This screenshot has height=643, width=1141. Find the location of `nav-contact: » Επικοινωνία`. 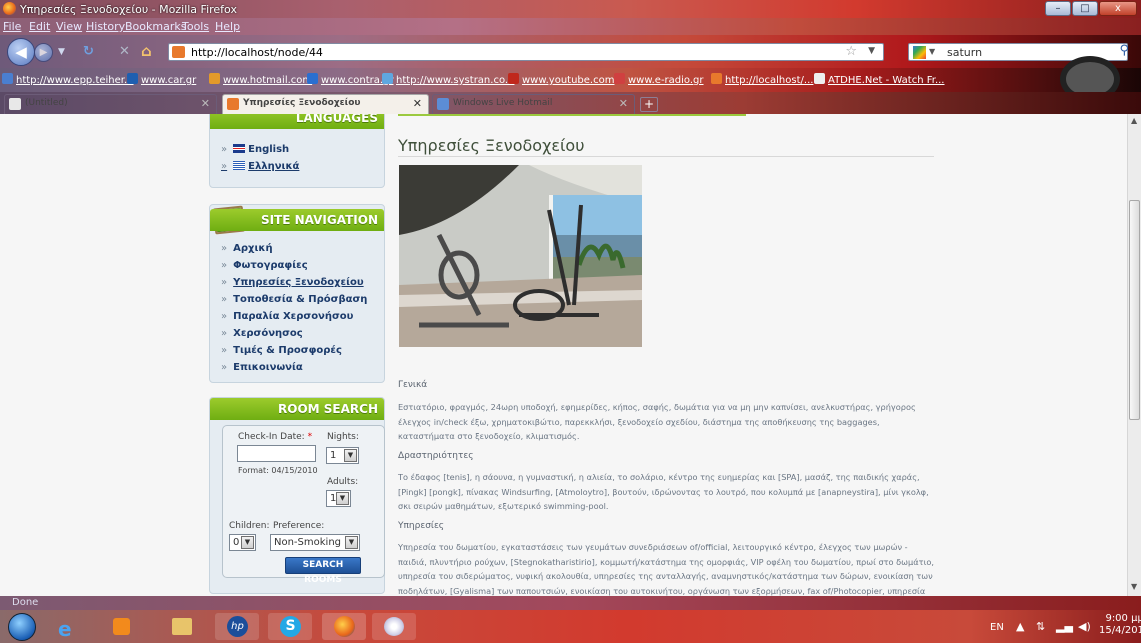

nav-contact: » Επικοινωνία is located at coordinates (262, 367).